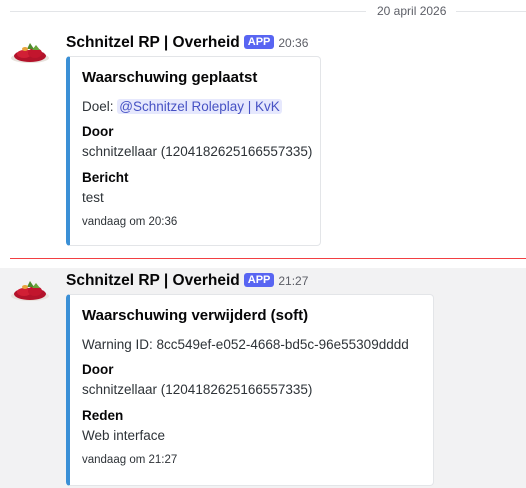 Image resolution: width=526 pixels, height=488 pixels. Describe the element at coordinates (293, 43) in the screenshot. I see `timestamp: 20:36` at that location.